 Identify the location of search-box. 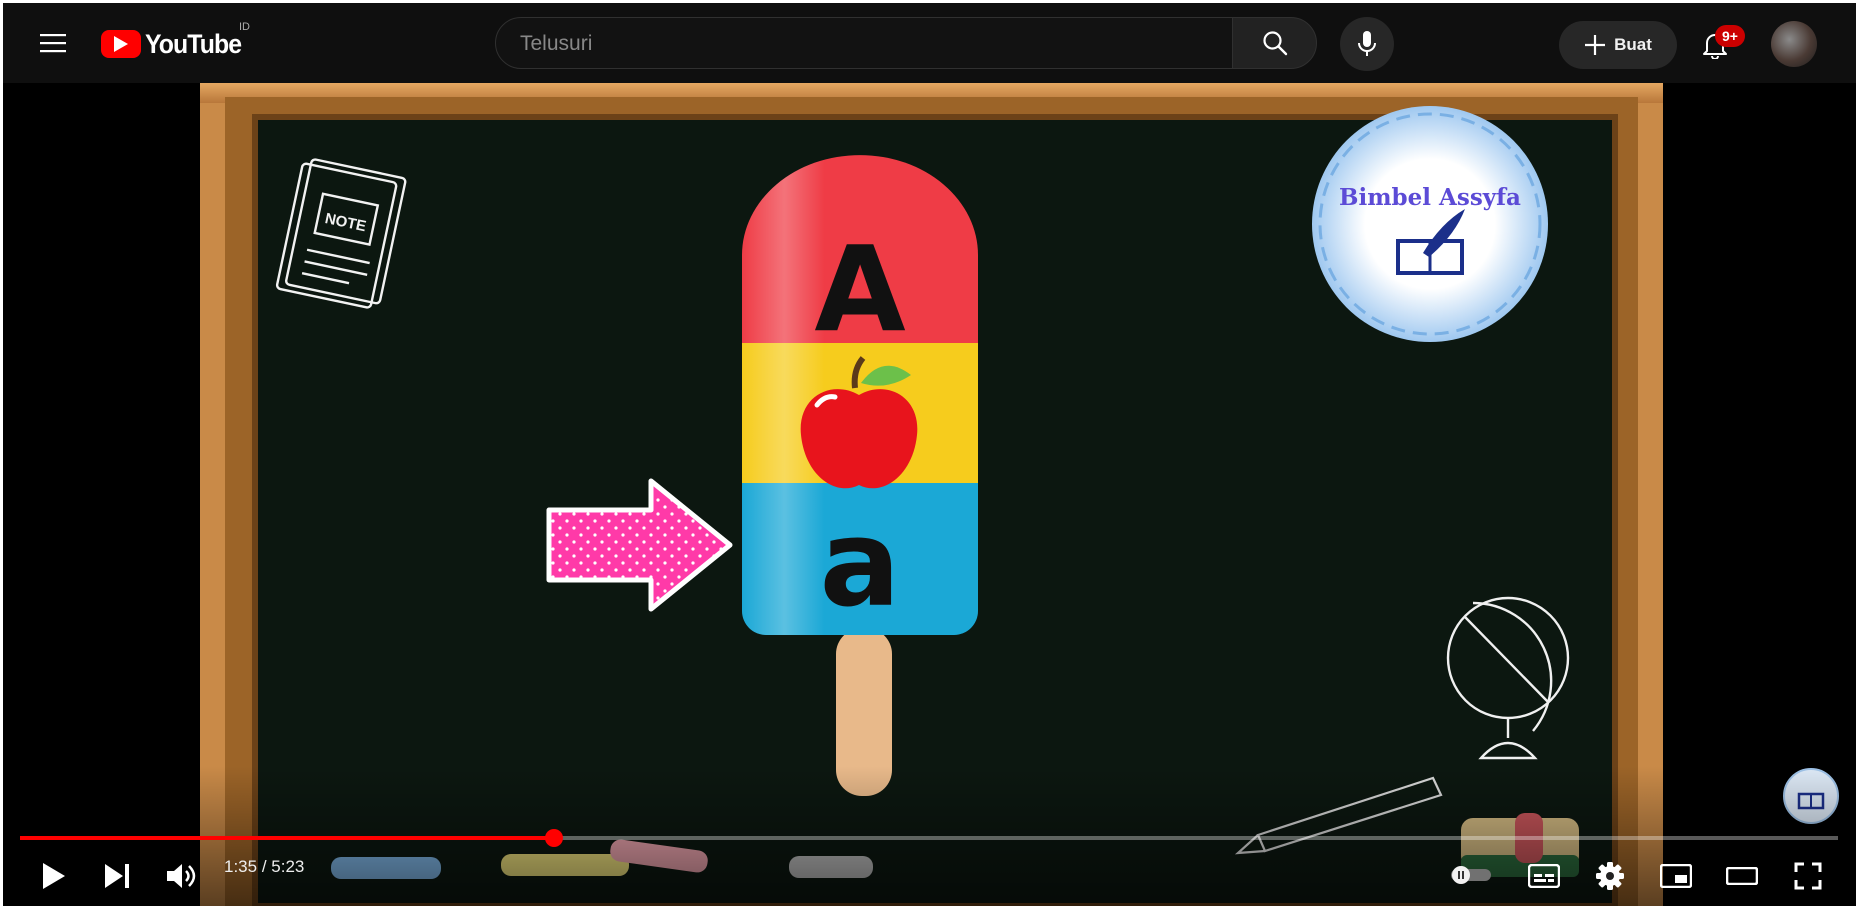
(864, 43).